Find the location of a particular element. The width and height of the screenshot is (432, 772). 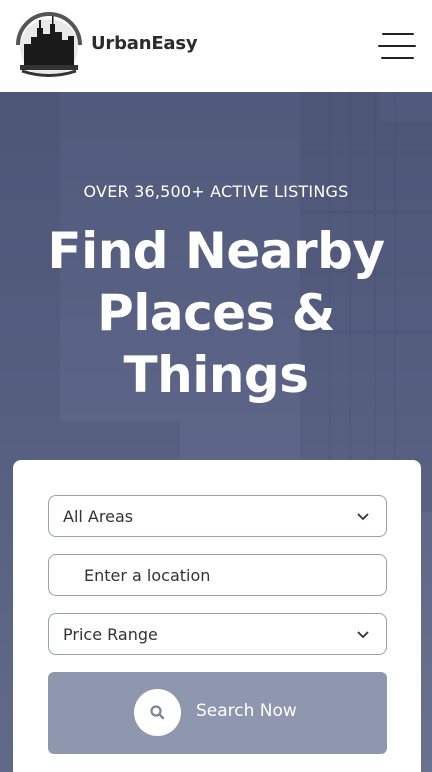

search-now-button: Search Now is located at coordinates (217, 713).